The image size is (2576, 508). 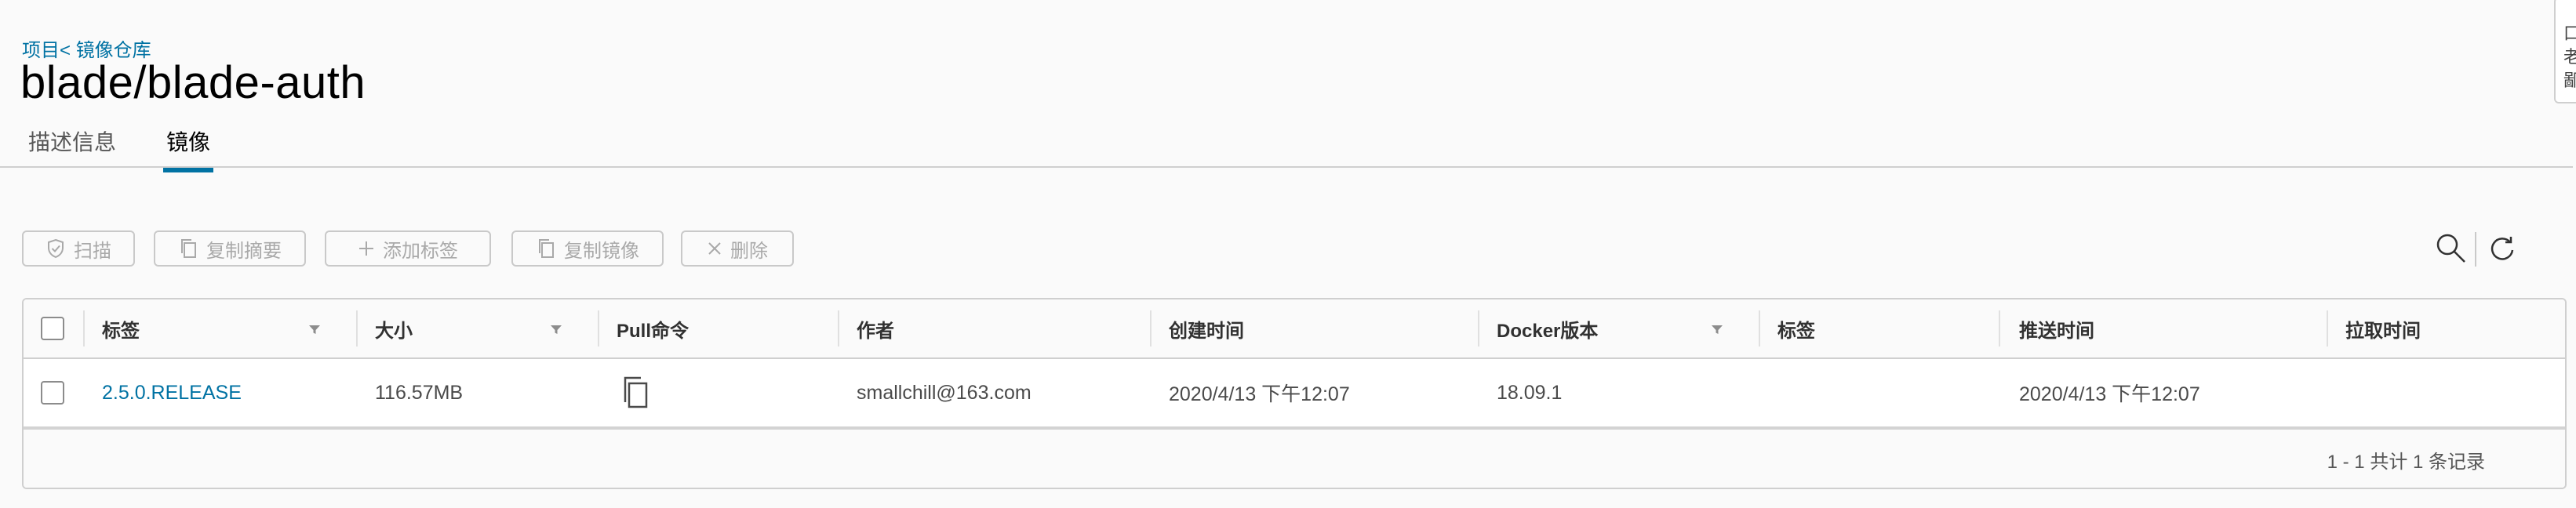 What do you see at coordinates (2056, 328) in the screenshot?
I see `column-header-pushed: 推送时间` at bounding box center [2056, 328].